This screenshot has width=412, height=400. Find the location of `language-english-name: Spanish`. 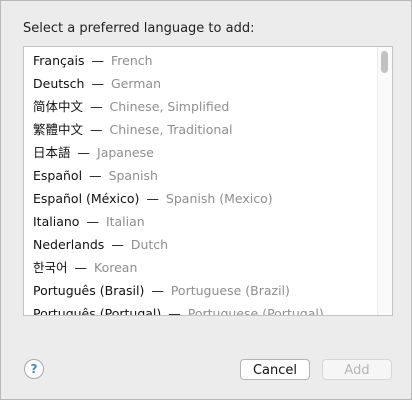

language-english-name: Spanish is located at coordinates (133, 175).